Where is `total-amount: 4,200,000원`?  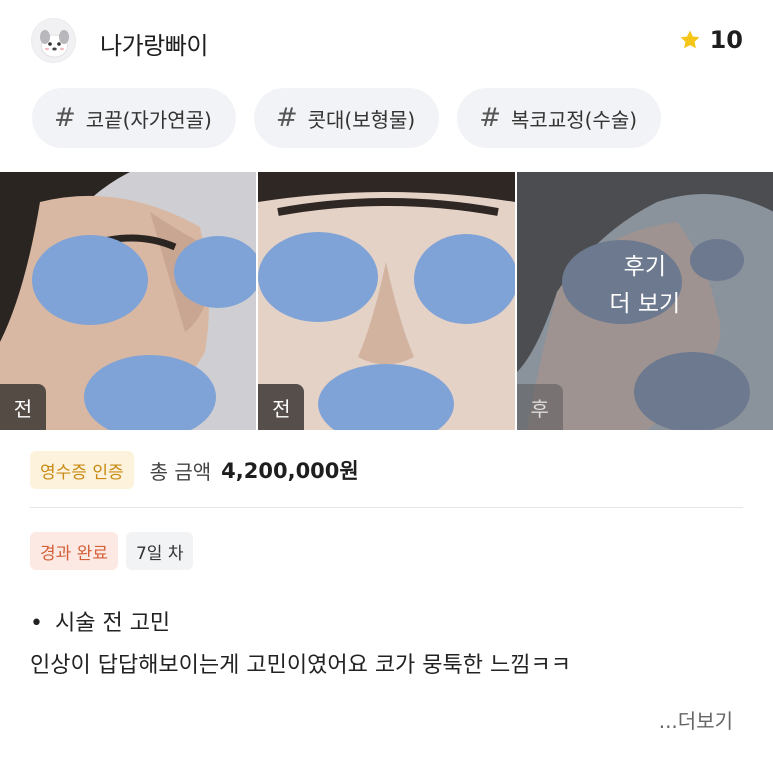 total-amount: 4,200,000원 is located at coordinates (290, 471).